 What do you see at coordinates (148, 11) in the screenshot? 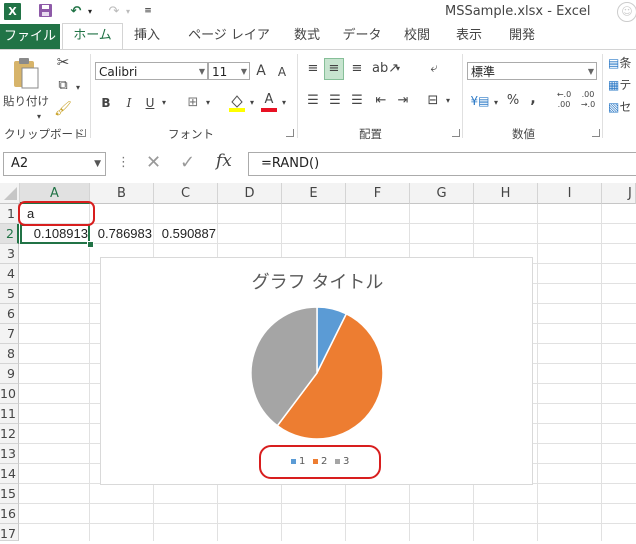
I see `customize-qat-icon: ≡` at bounding box center [148, 11].